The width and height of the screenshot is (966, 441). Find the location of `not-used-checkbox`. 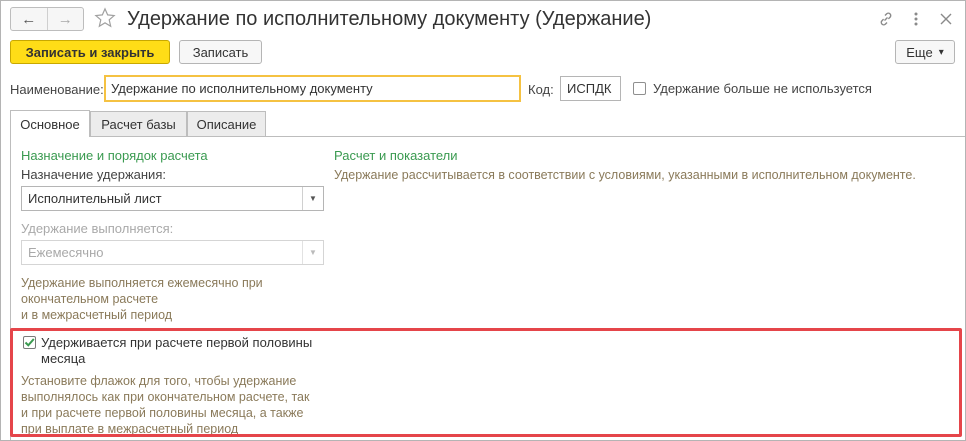

not-used-checkbox is located at coordinates (639, 88).